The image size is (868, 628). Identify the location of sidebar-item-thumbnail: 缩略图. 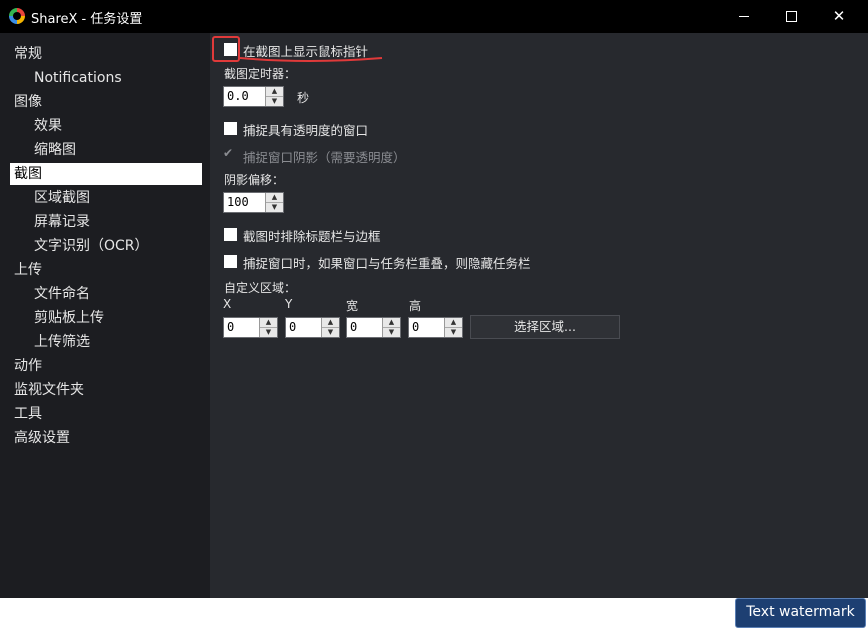
(55, 150).